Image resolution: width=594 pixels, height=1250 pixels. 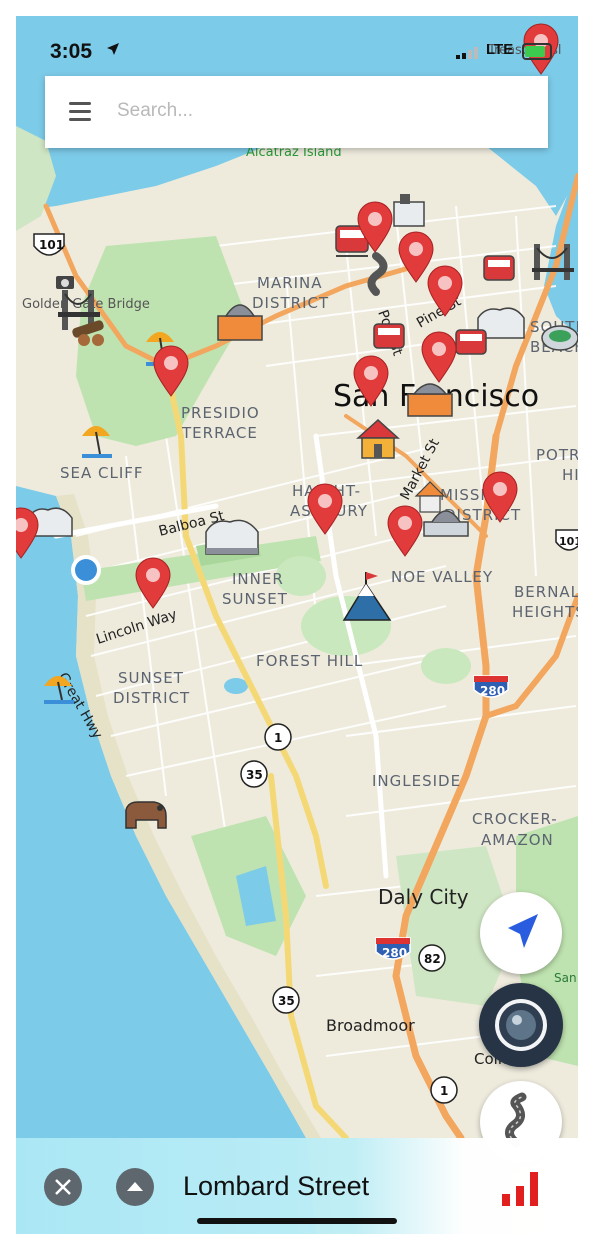 What do you see at coordinates (370, 1025) in the screenshot?
I see `town-label: Broadmoor` at bounding box center [370, 1025].